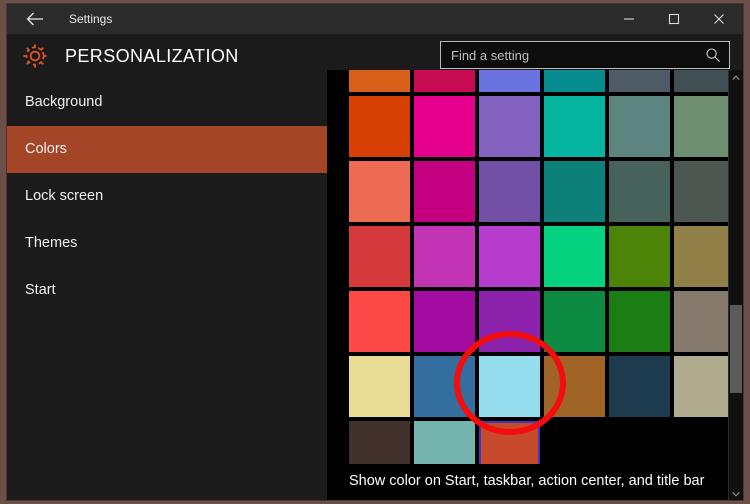 This screenshot has height=504, width=750. What do you see at coordinates (51, 243) in the screenshot?
I see `sidebar-item-label: Themes` at bounding box center [51, 243].